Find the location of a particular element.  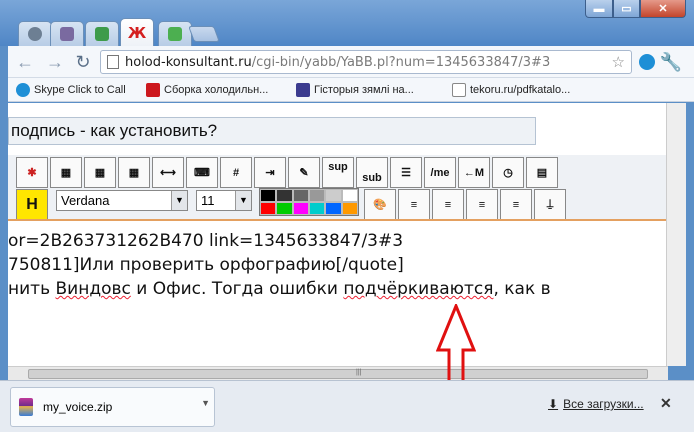

horizontal-scrollbar: ||| is located at coordinates (338, 373).